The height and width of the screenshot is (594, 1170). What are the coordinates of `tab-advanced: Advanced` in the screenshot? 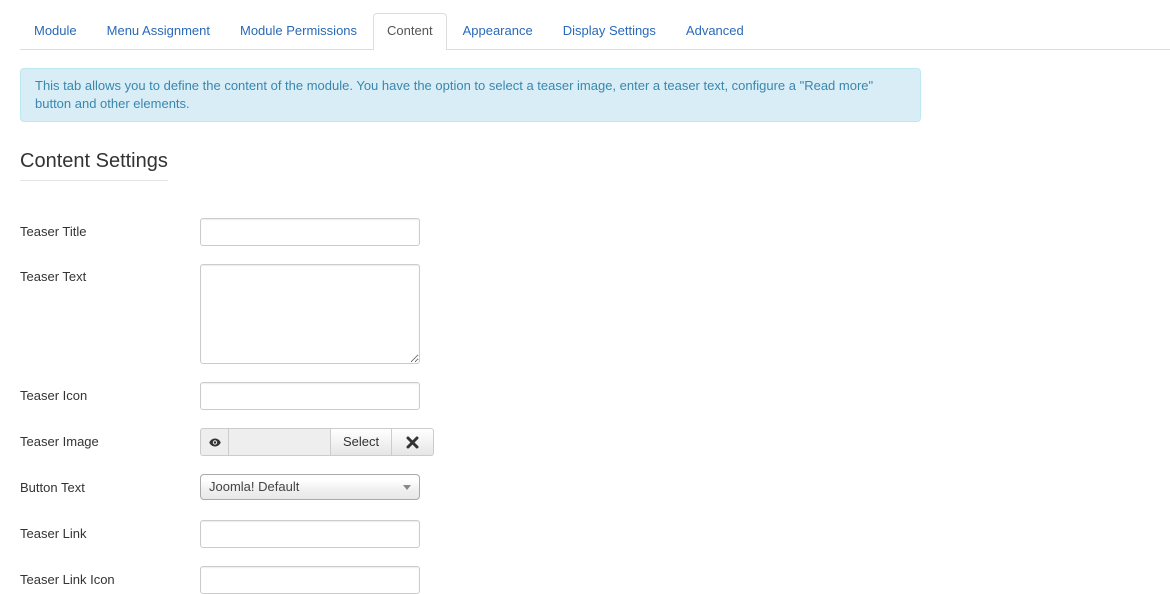 It's located at (715, 31).